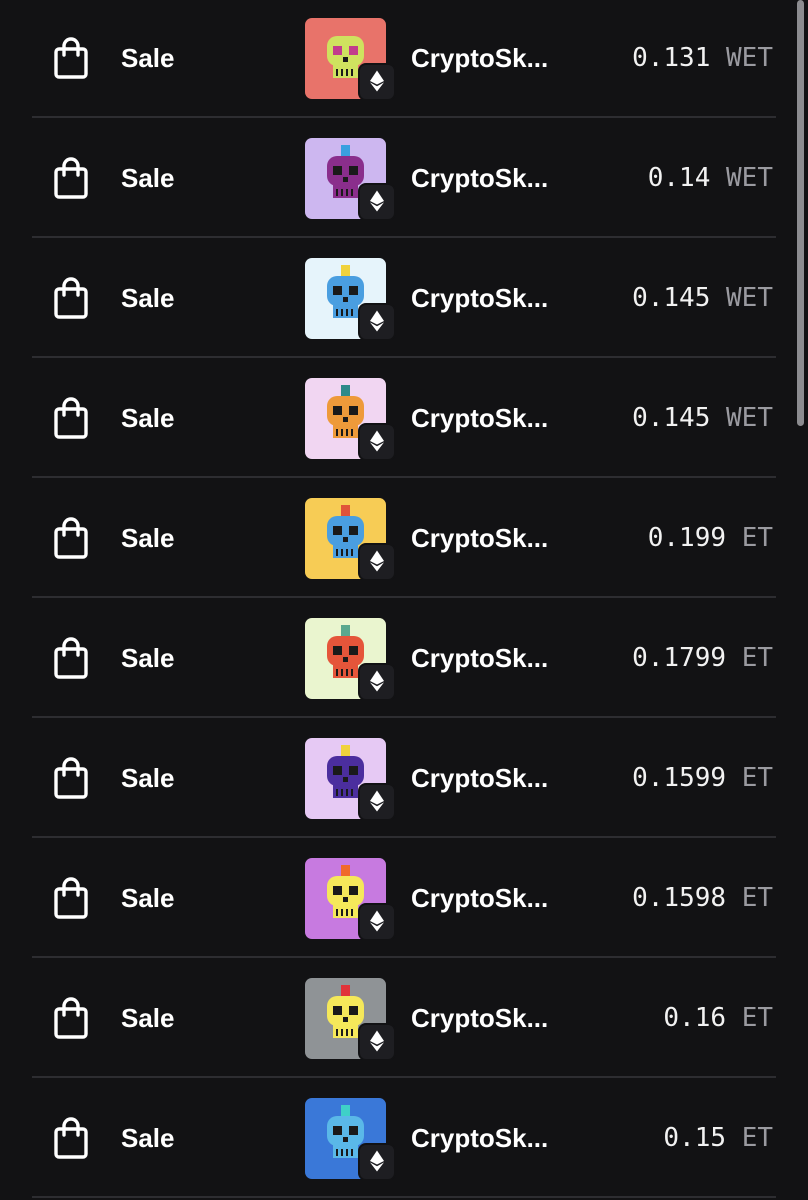 The height and width of the screenshot is (1200, 808). What do you see at coordinates (679, 178) in the screenshot?
I see `price-value: 0.14` at bounding box center [679, 178].